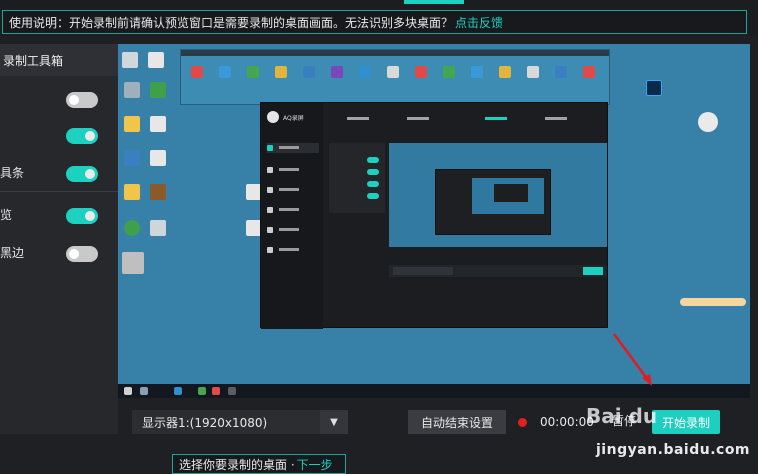  Describe the element at coordinates (315, 464) in the screenshot. I see `next-step-link: 下一步` at that location.